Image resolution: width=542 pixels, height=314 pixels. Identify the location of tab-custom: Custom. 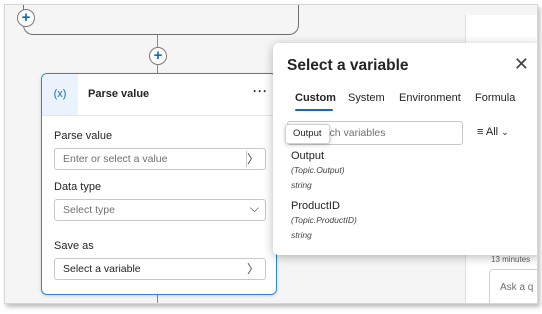
(315, 98).